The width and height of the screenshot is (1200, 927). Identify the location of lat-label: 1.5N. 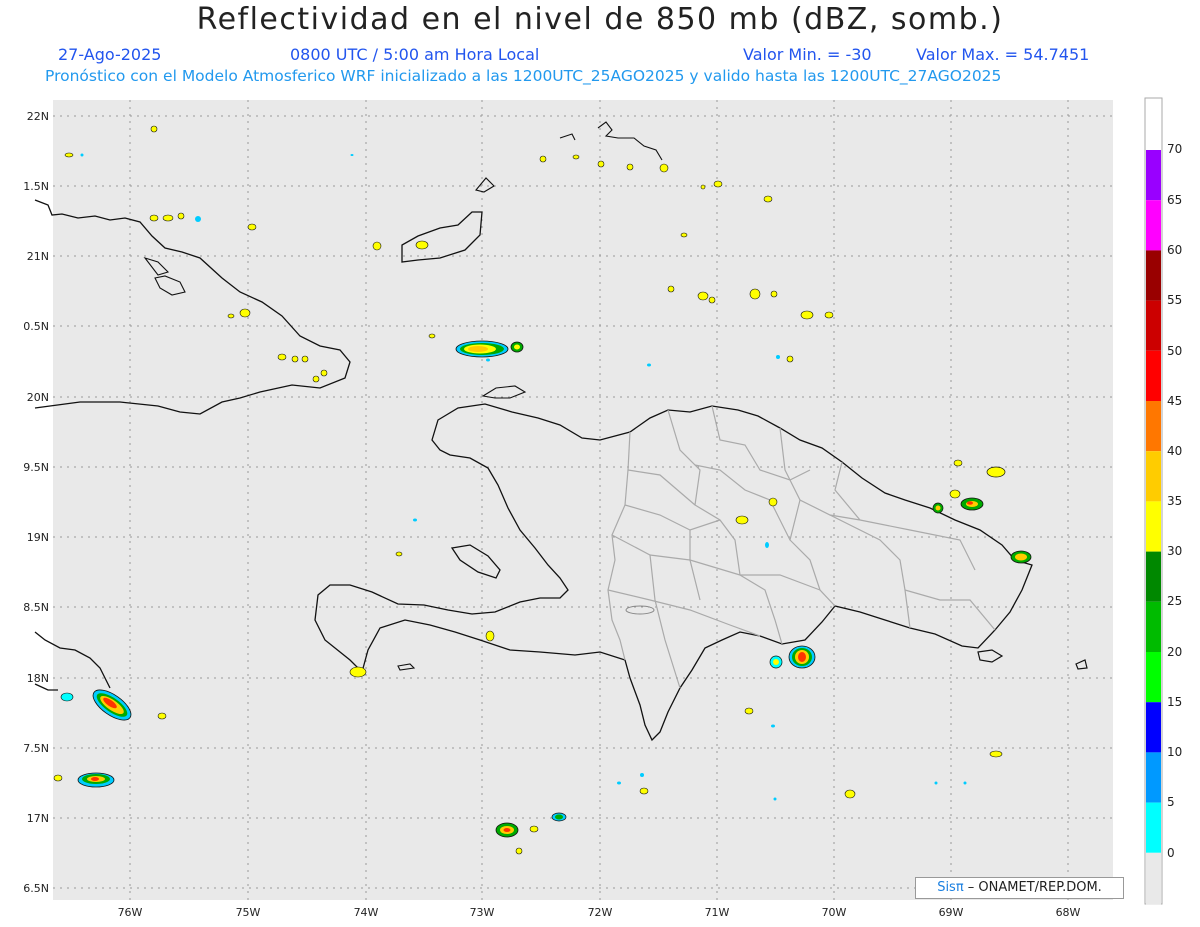
(36, 186).